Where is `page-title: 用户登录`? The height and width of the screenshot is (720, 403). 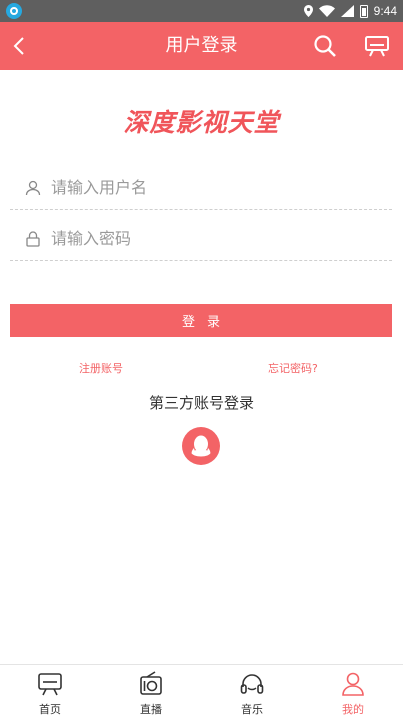
page-title: 用户登录 is located at coordinates (201, 45).